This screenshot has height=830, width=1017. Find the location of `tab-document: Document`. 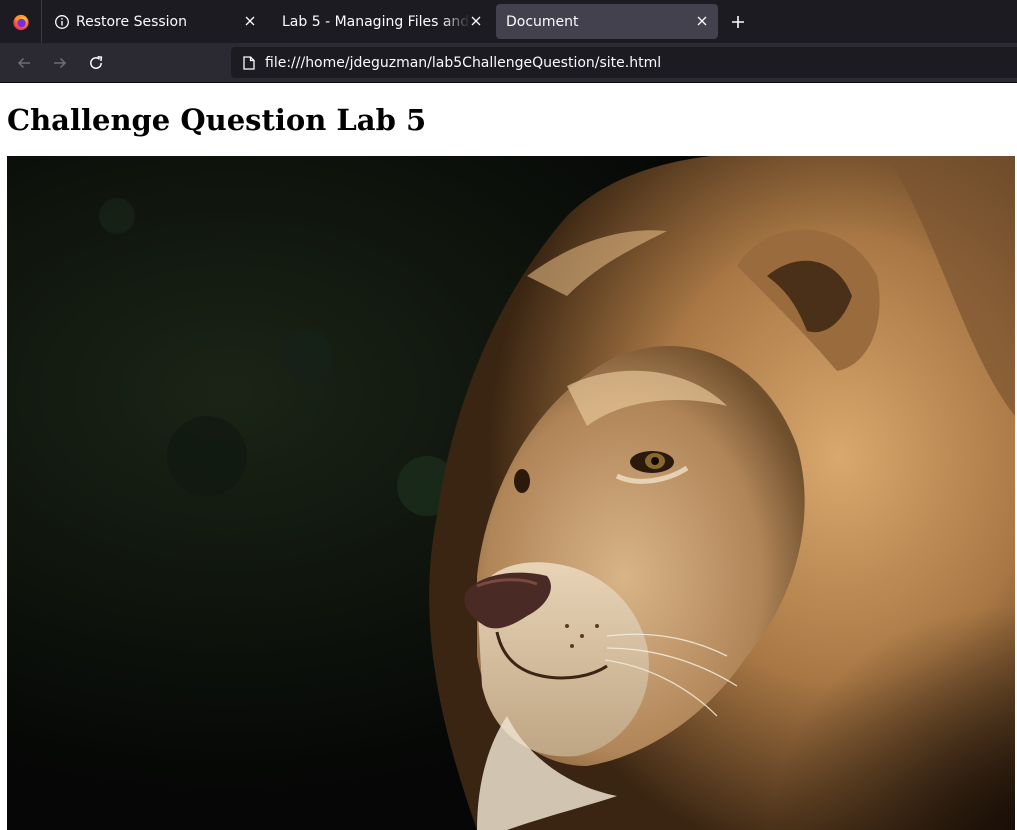

tab-document: Document is located at coordinates (607, 21).